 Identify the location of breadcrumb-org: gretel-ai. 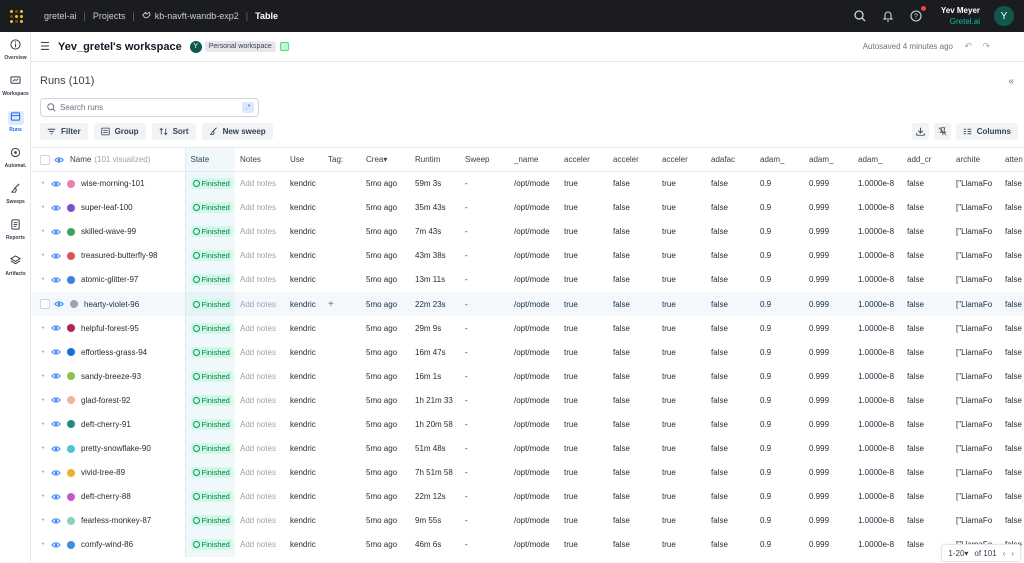
(60, 16).